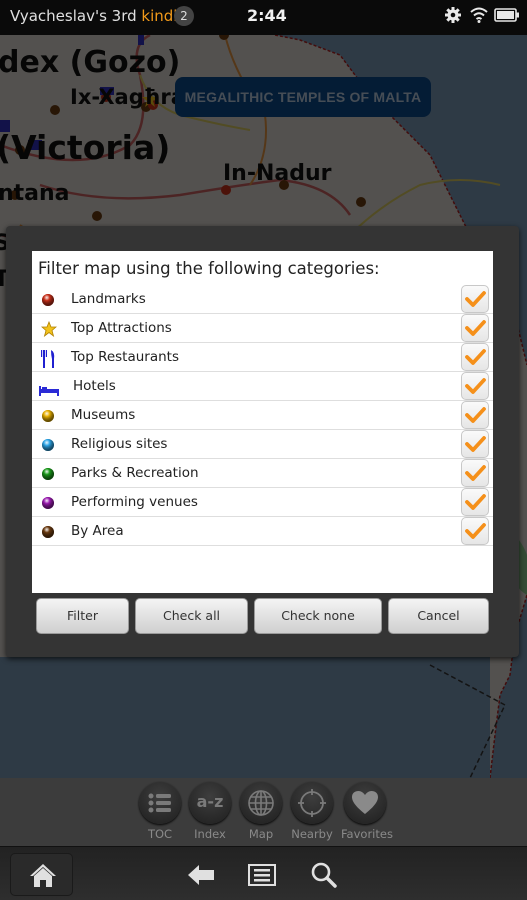 Image resolution: width=527 pixels, height=900 pixels. I want to click on nav-nearby-label: Nearby, so click(312, 834).